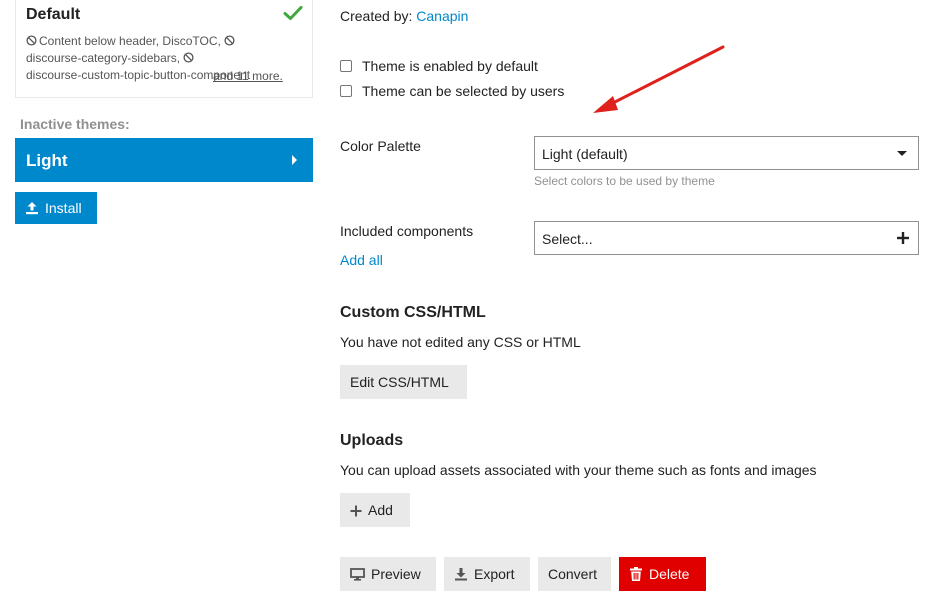 The width and height of the screenshot is (937, 609). Describe the element at coordinates (248, 76) in the screenshot. I see `more-components-link: and 11 more.` at that location.